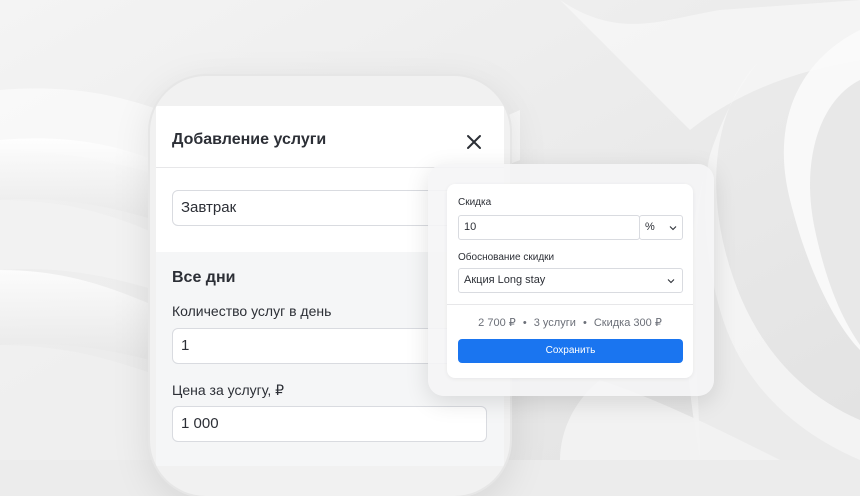 Image resolution: width=860 pixels, height=496 pixels. I want to click on summary-discount: Скидка 300 ₽, so click(627, 323).